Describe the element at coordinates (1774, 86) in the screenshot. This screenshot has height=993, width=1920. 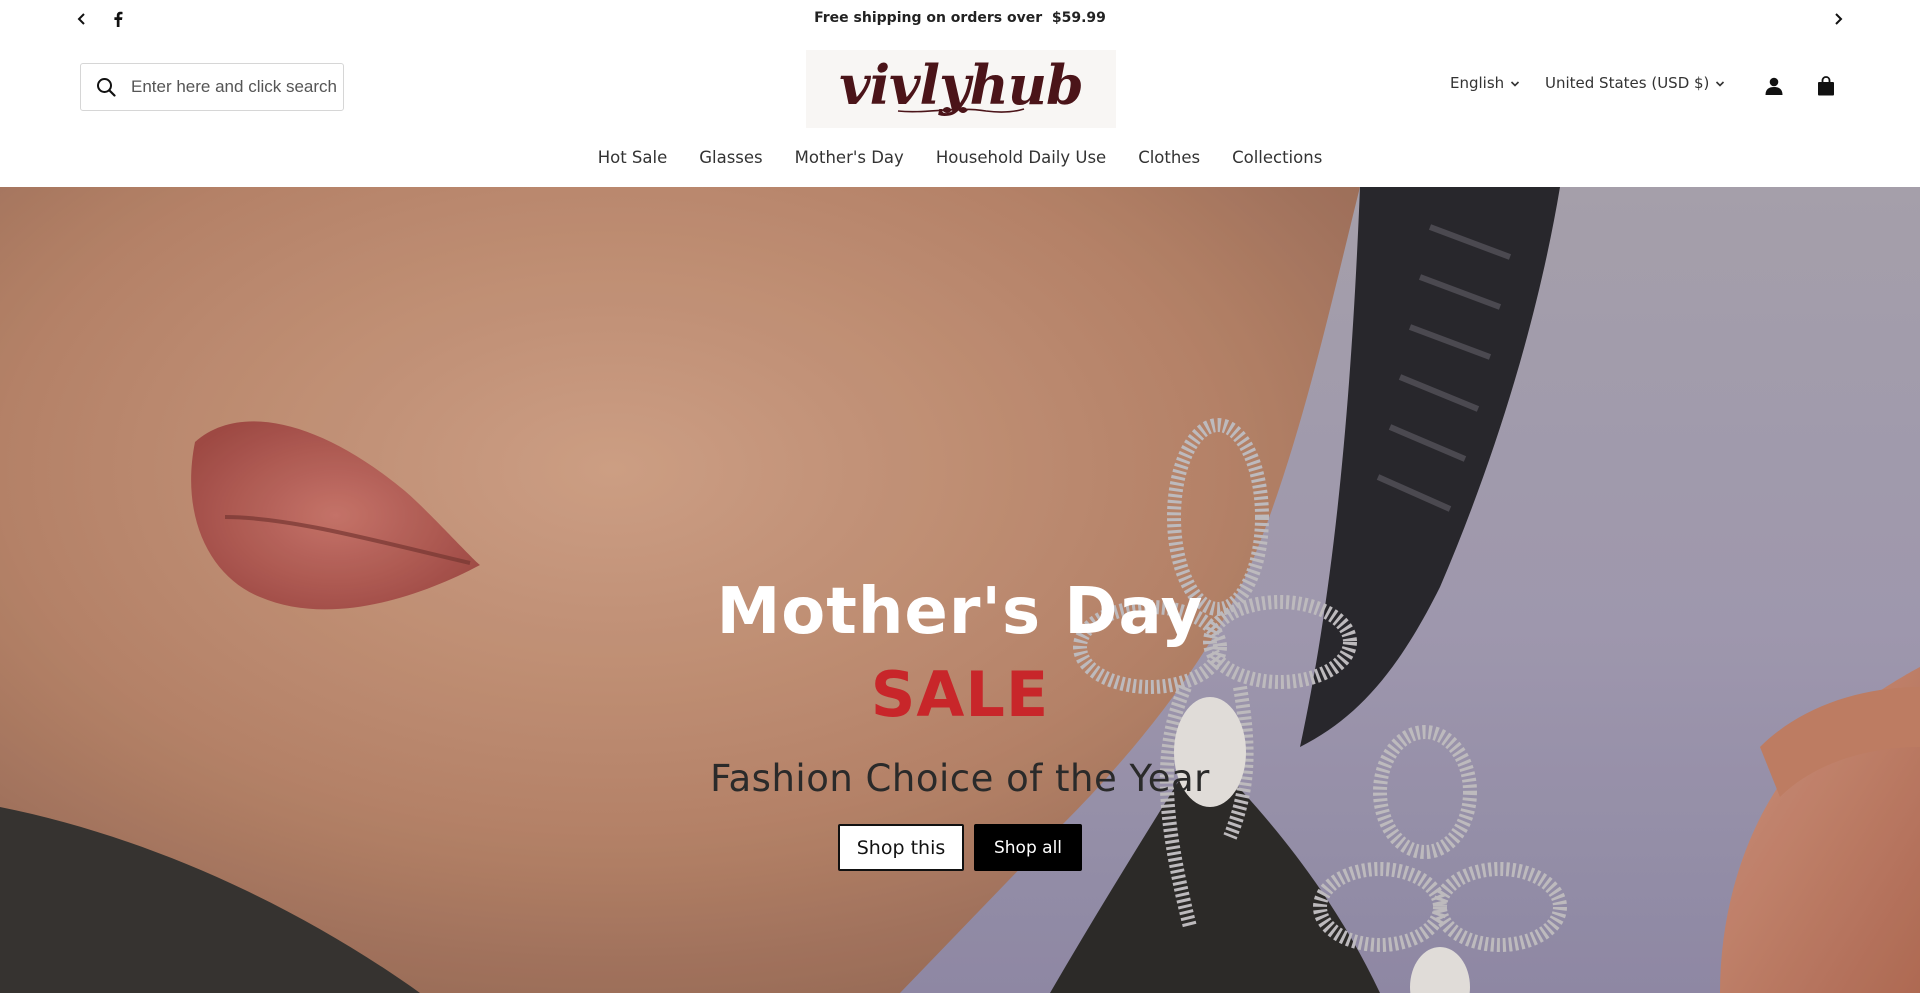
I see `user-icon` at that location.